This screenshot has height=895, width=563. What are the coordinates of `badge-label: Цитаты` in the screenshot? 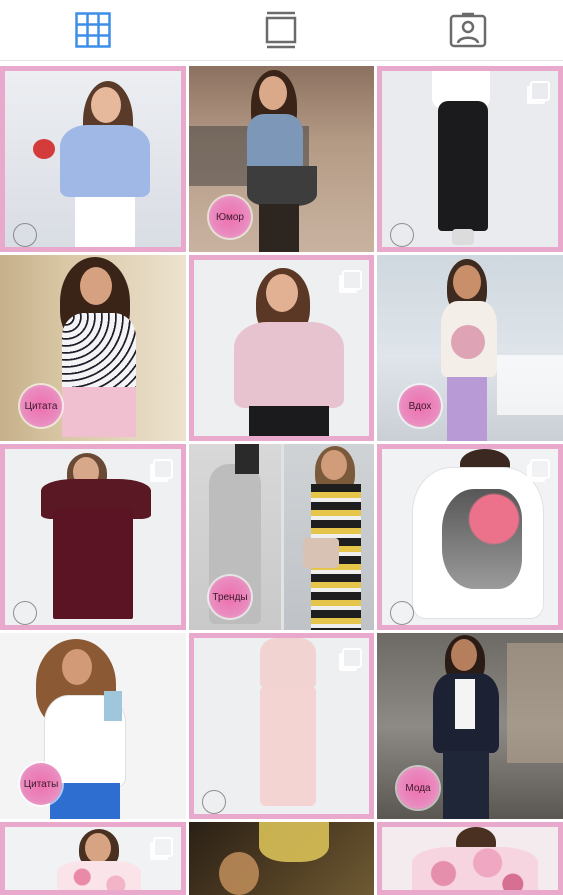 It's located at (41, 784).